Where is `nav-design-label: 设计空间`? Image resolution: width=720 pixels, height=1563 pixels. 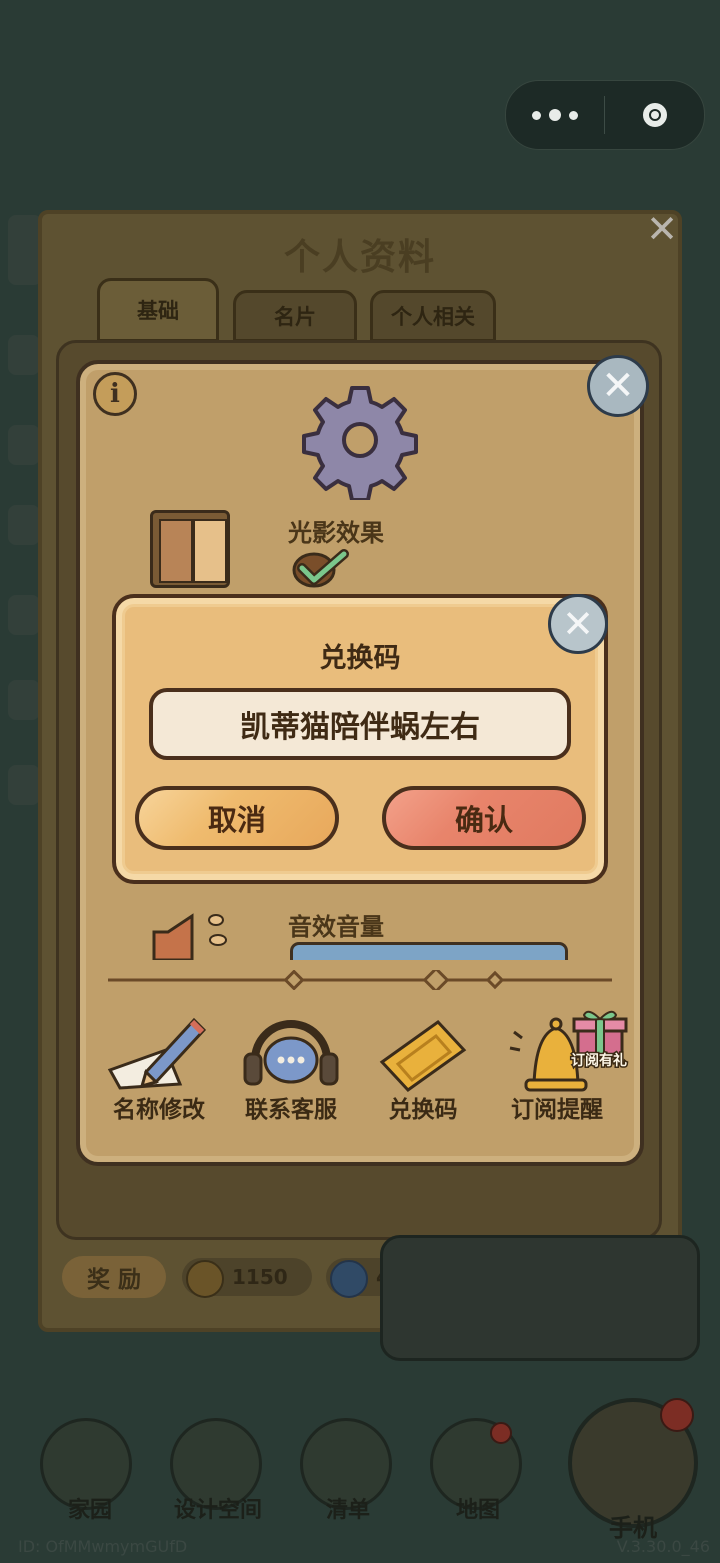
nav-design-label: 设计空间 is located at coordinates (217, 1510).